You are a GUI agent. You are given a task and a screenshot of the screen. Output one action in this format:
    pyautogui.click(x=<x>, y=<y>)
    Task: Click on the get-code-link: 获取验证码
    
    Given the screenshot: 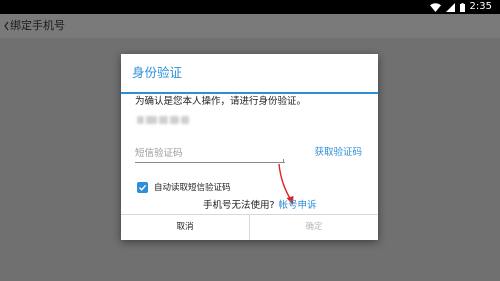 What is the action you would take?
    pyautogui.click(x=338, y=153)
    